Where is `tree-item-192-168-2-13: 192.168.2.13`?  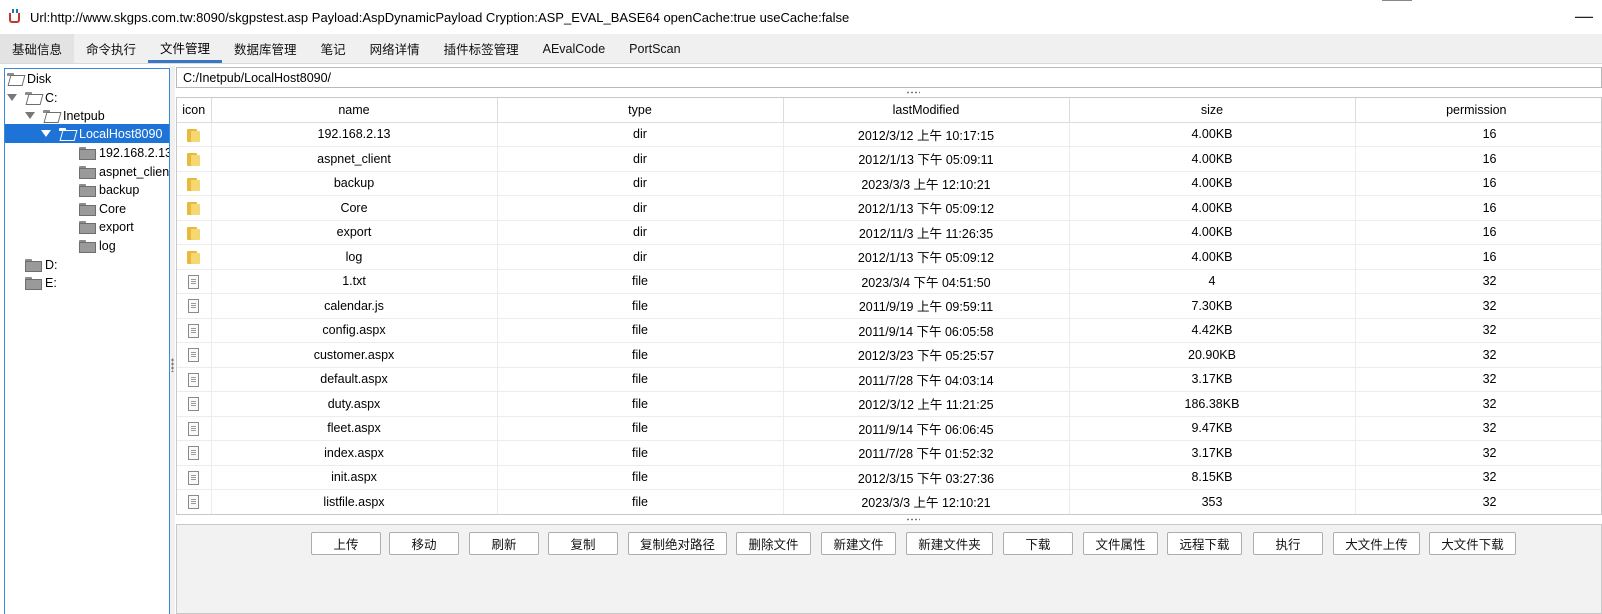 tree-item-192-168-2-13: 192.168.2.13 is located at coordinates (124, 152).